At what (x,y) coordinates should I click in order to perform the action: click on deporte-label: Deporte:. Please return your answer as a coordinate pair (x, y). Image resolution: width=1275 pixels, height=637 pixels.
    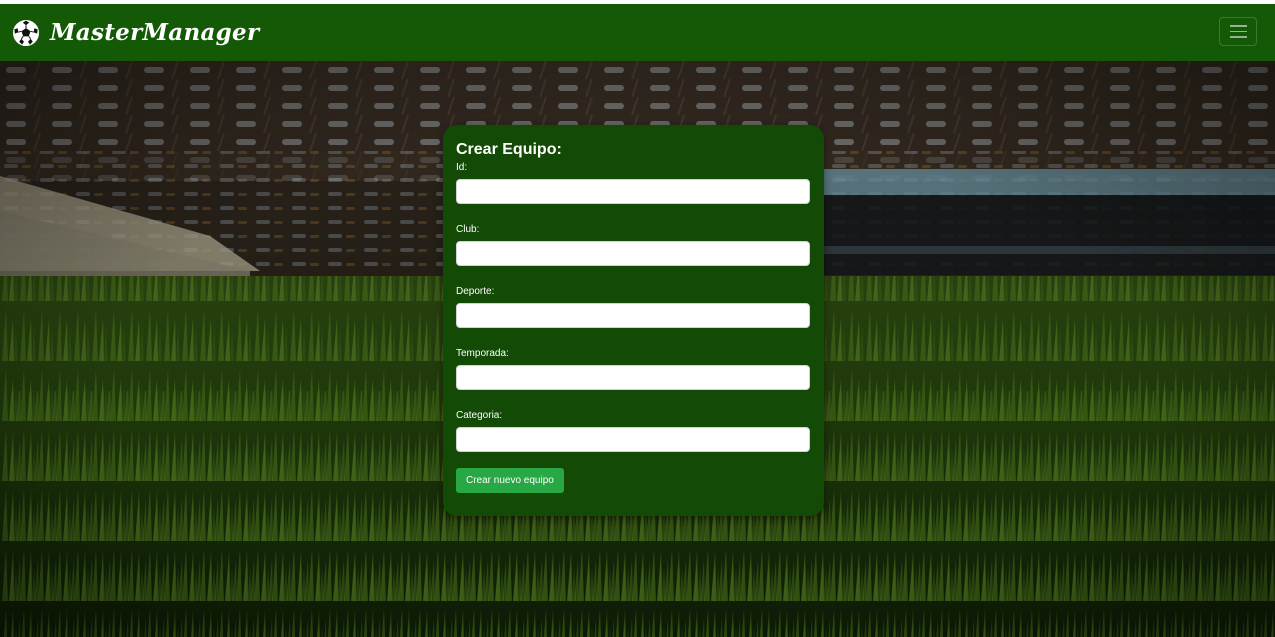
    Looking at the image, I should click on (475, 291).